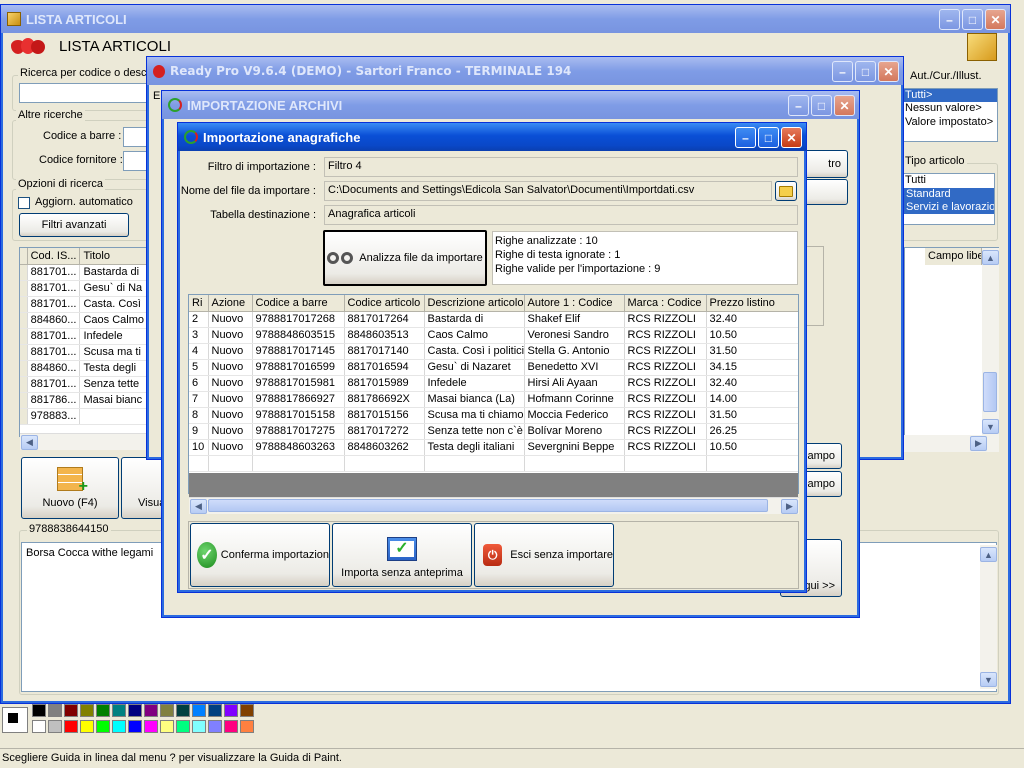 The height and width of the screenshot is (768, 1024). Describe the element at coordinates (70, 488) in the screenshot. I see `new-button: + Nuovo (F4)` at that location.